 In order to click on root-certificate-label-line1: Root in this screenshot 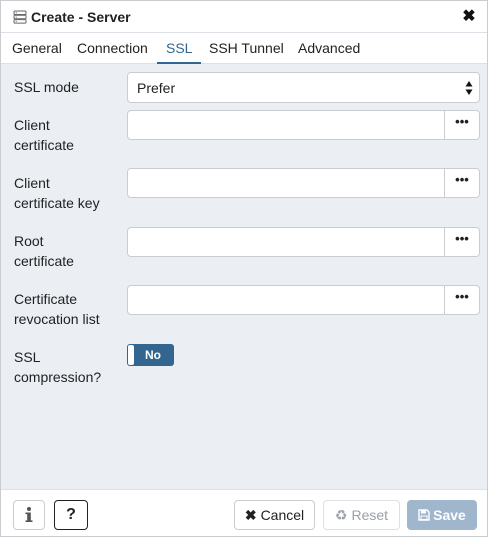, I will do `click(29, 241)`.